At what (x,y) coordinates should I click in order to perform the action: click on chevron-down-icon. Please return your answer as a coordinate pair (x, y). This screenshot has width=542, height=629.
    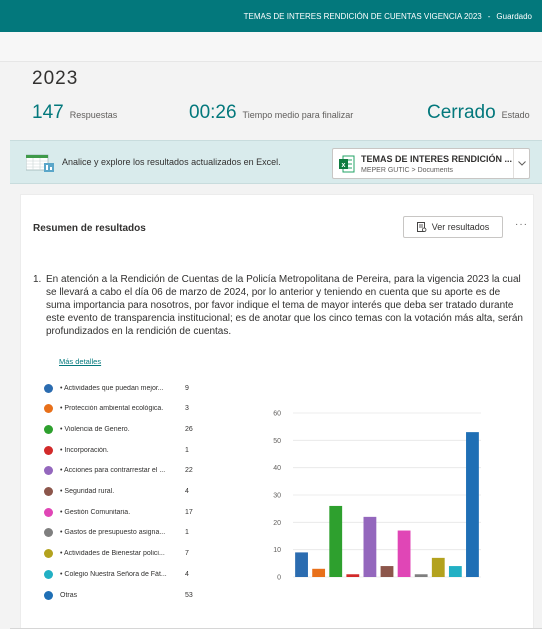
    Looking at the image, I should click on (521, 163).